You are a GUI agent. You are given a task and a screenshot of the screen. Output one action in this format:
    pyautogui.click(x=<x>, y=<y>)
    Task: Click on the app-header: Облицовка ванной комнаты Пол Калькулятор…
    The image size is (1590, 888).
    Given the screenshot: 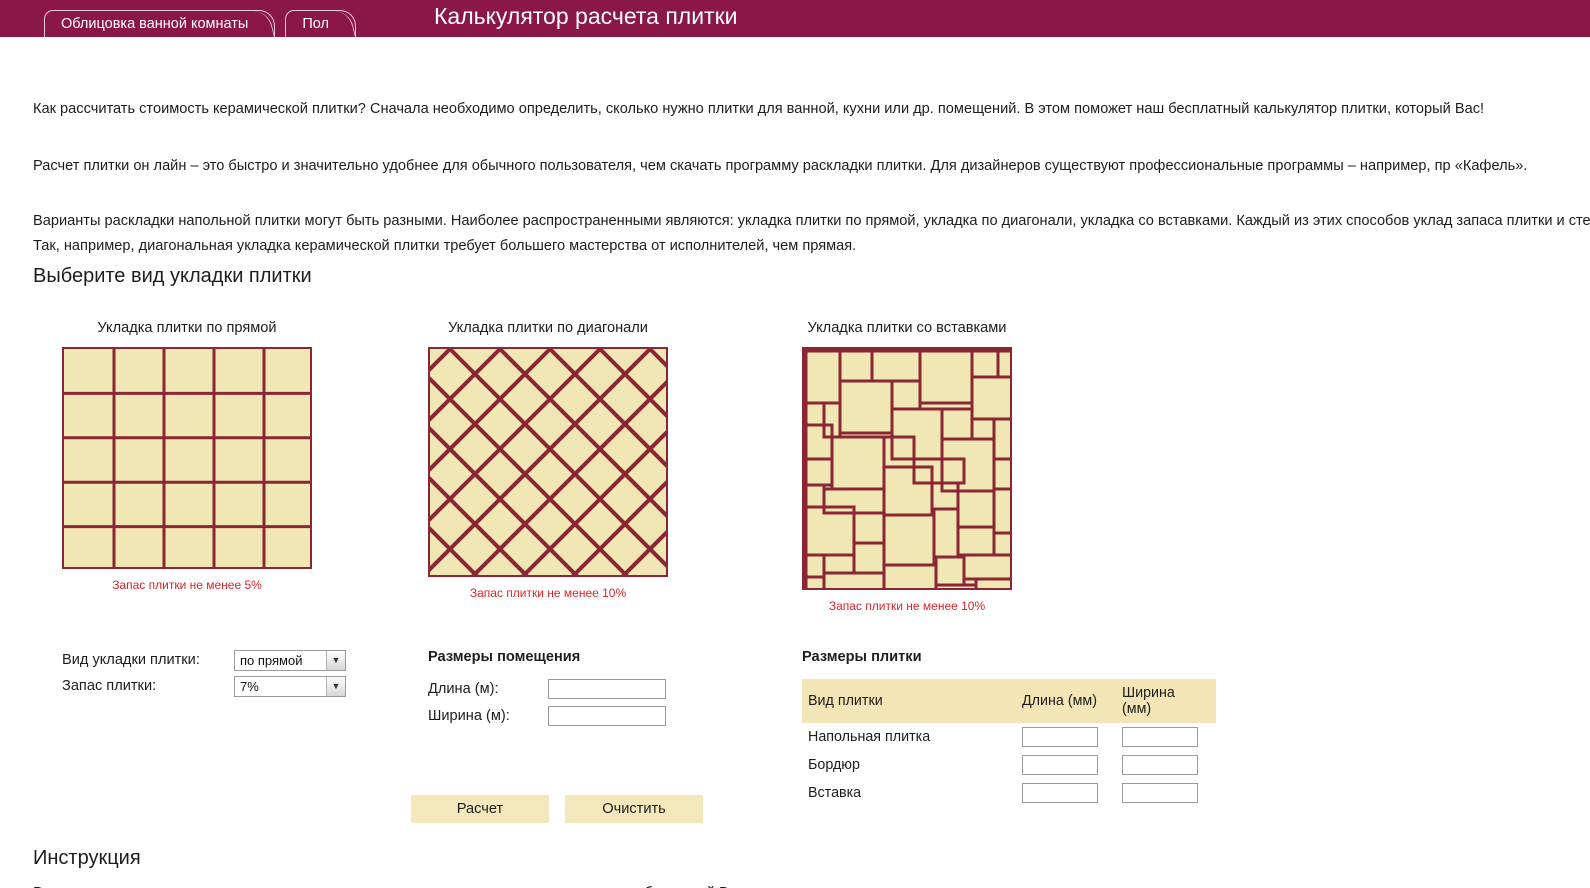 What is the action you would take?
    pyautogui.click(x=795, y=18)
    